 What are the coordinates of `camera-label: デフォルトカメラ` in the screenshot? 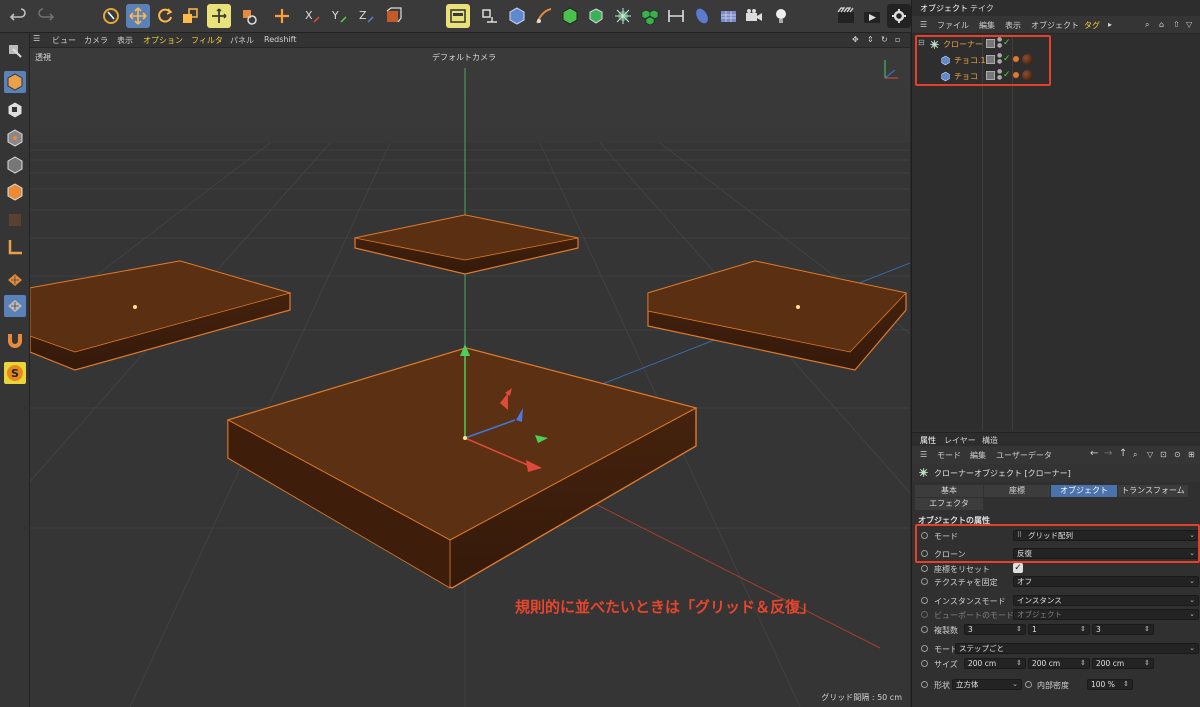 It's located at (464, 57).